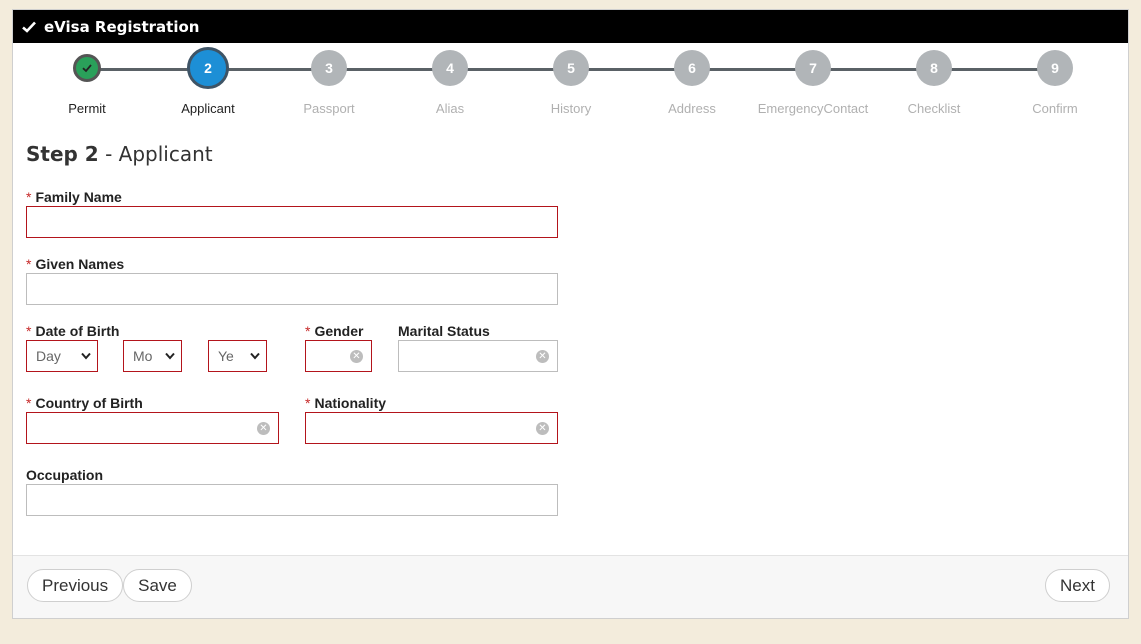  What do you see at coordinates (450, 68) in the screenshot?
I see `step-number: 4` at bounding box center [450, 68].